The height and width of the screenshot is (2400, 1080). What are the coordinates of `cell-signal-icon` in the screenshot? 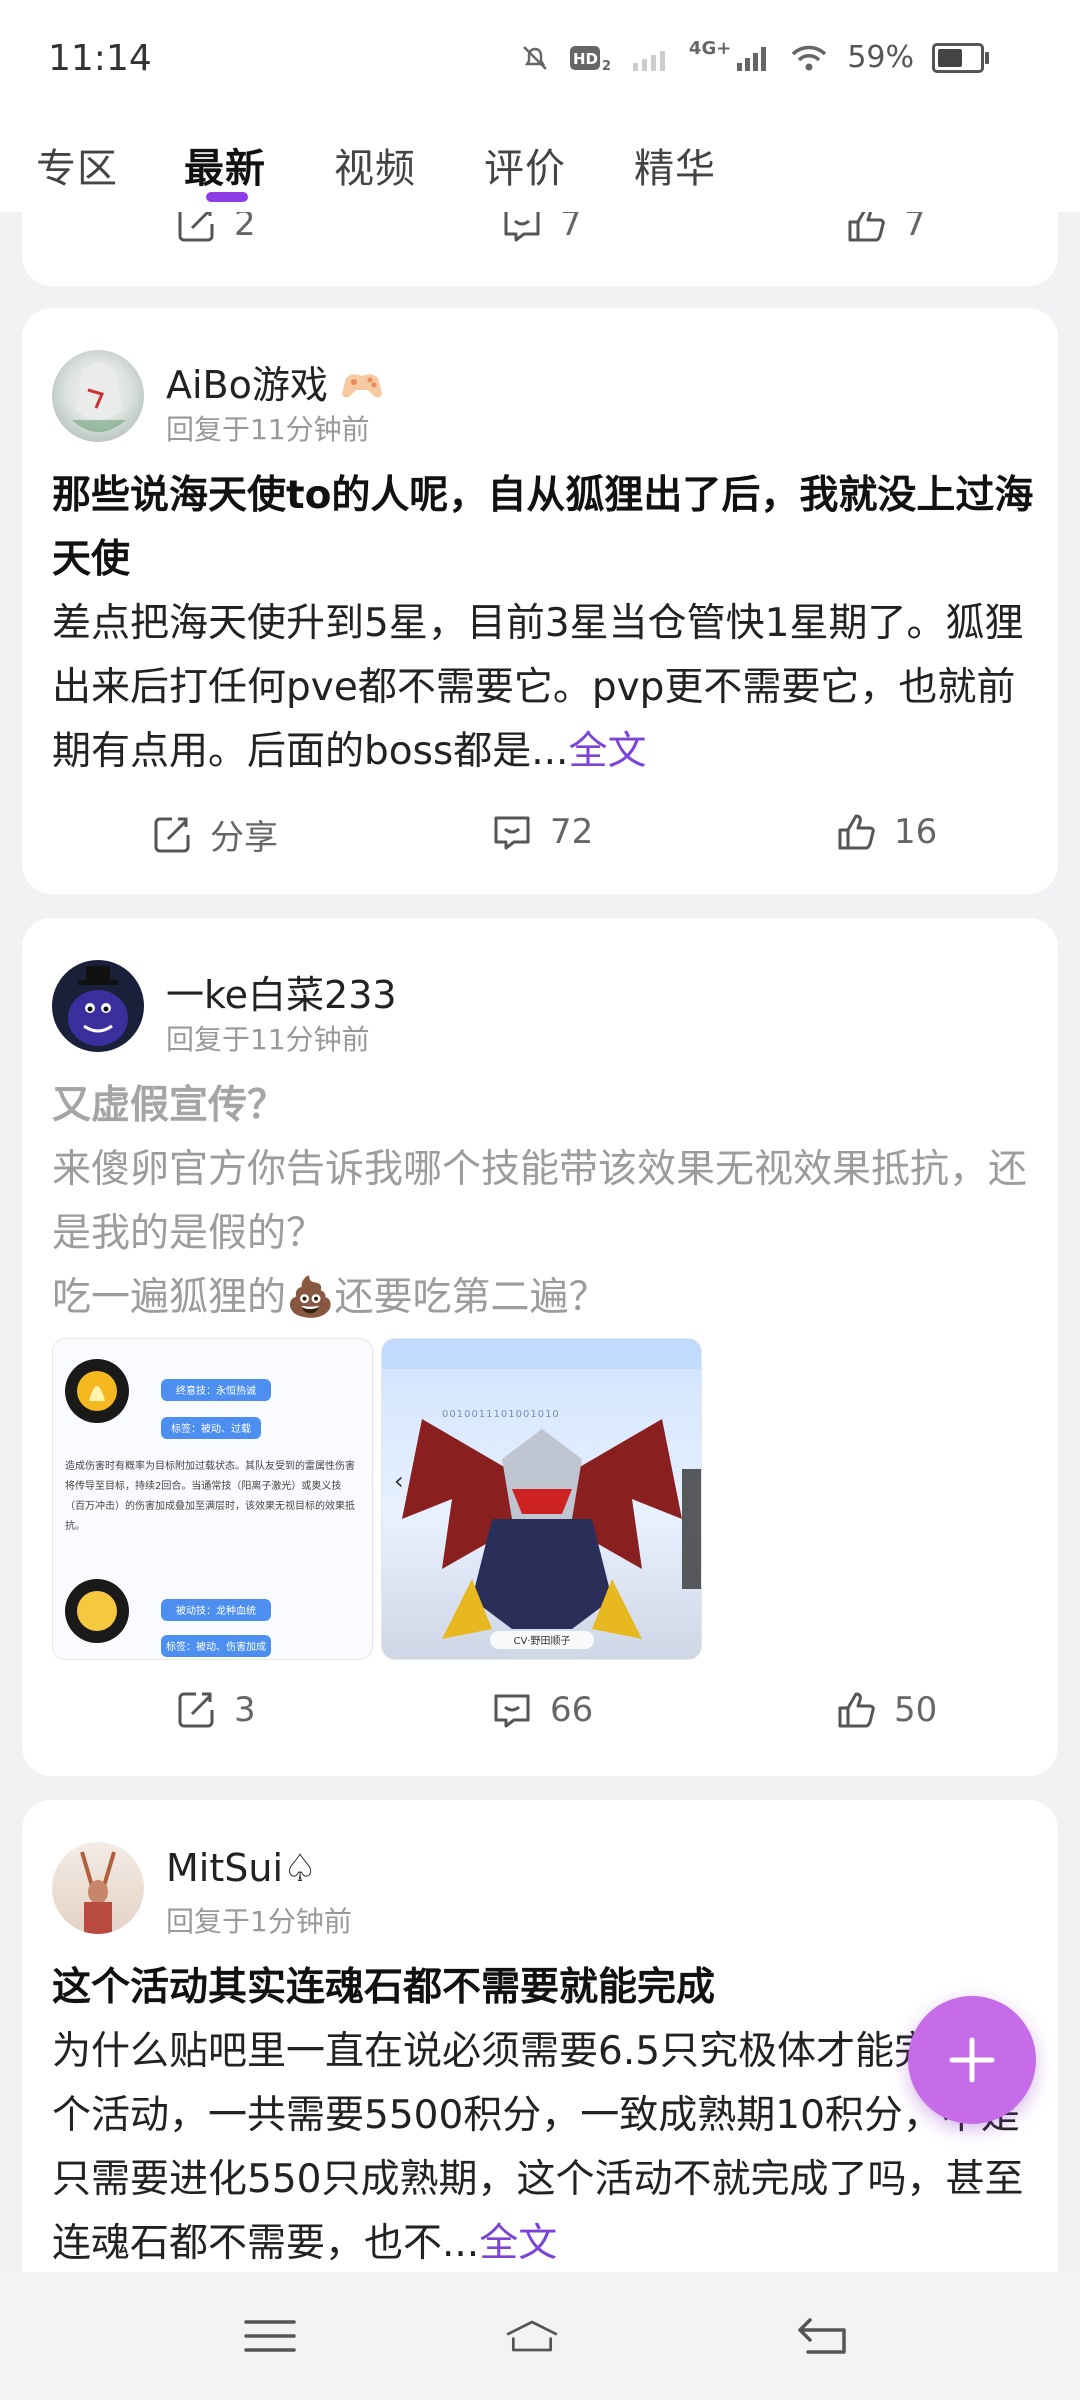 It's located at (752, 58).